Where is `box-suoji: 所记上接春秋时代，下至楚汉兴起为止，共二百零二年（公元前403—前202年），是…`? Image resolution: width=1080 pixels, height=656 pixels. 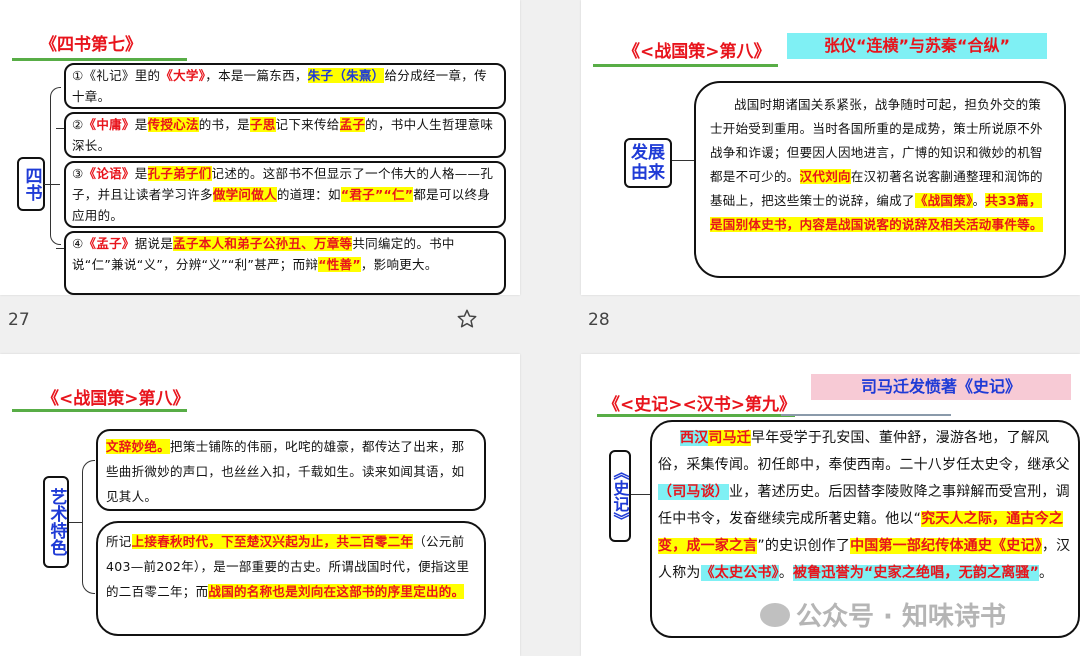 box-suoji: 所记上接春秋时代，下至楚汉兴起为止，共二百零二年（公元前403—前202年），是… is located at coordinates (291, 578).